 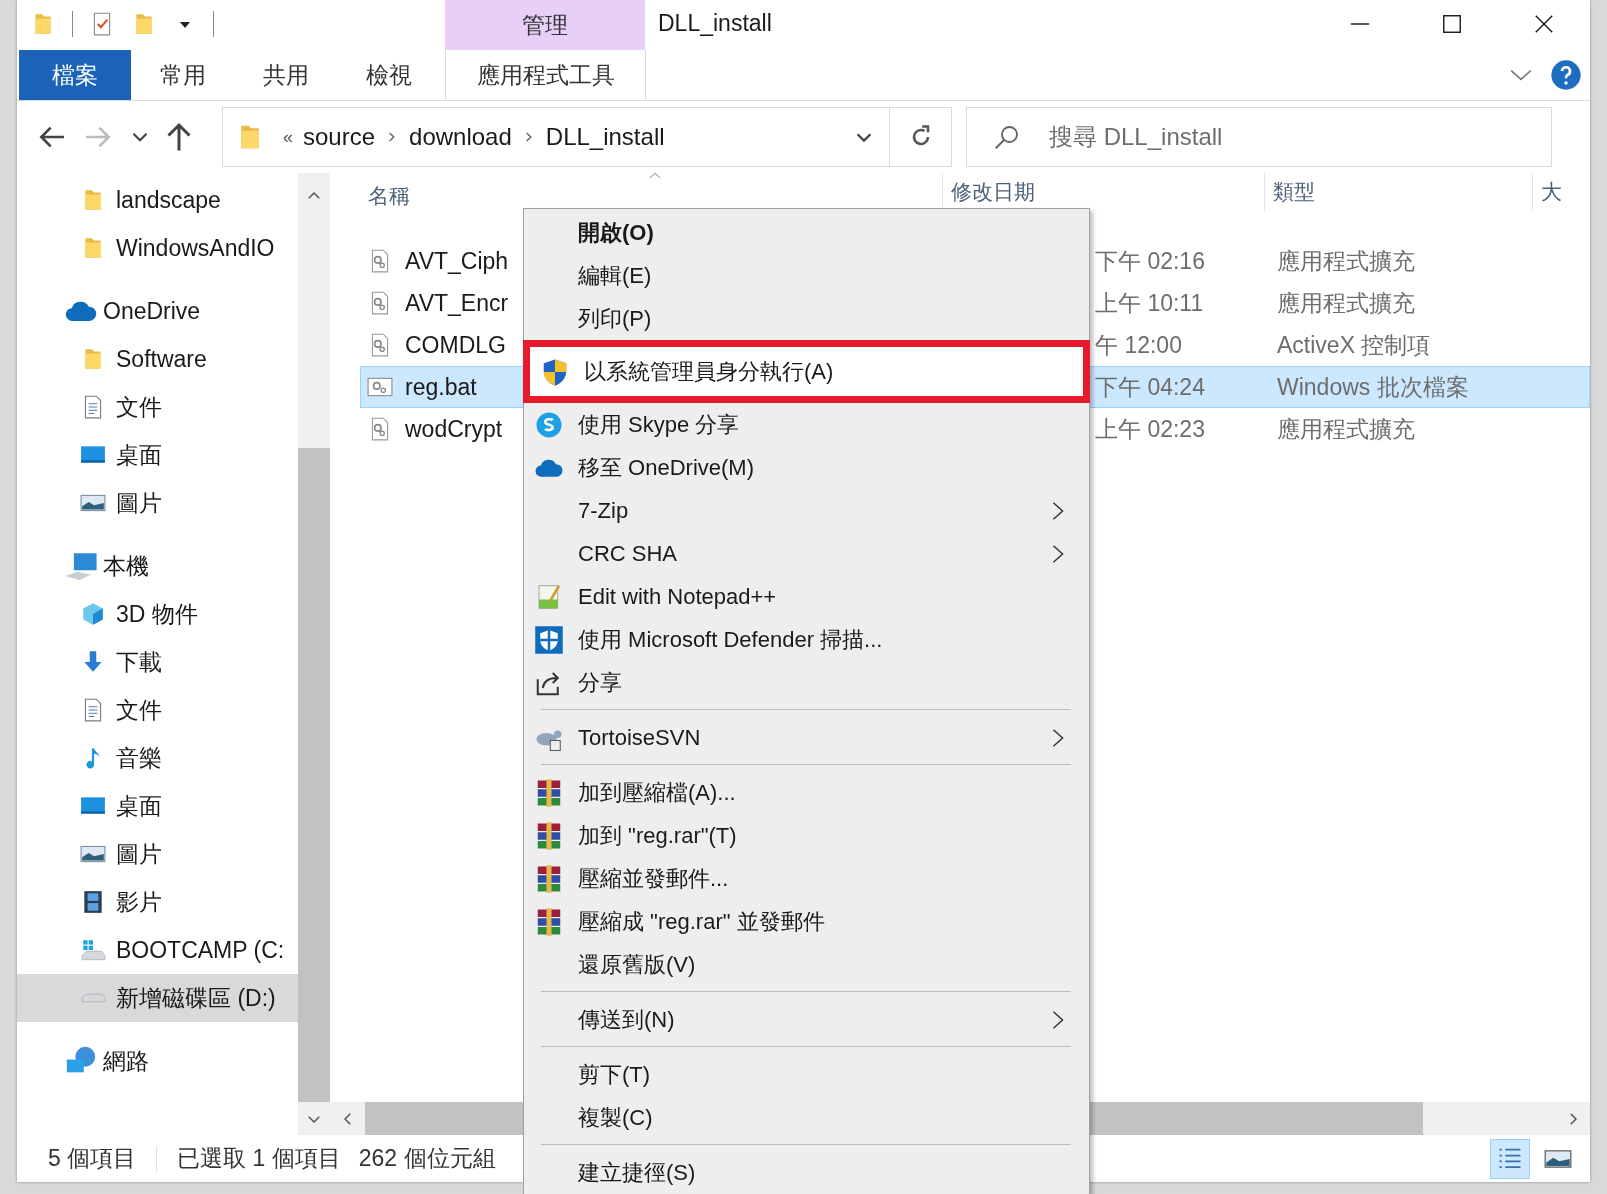 I want to click on window-title: DLL_install, so click(x=715, y=23).